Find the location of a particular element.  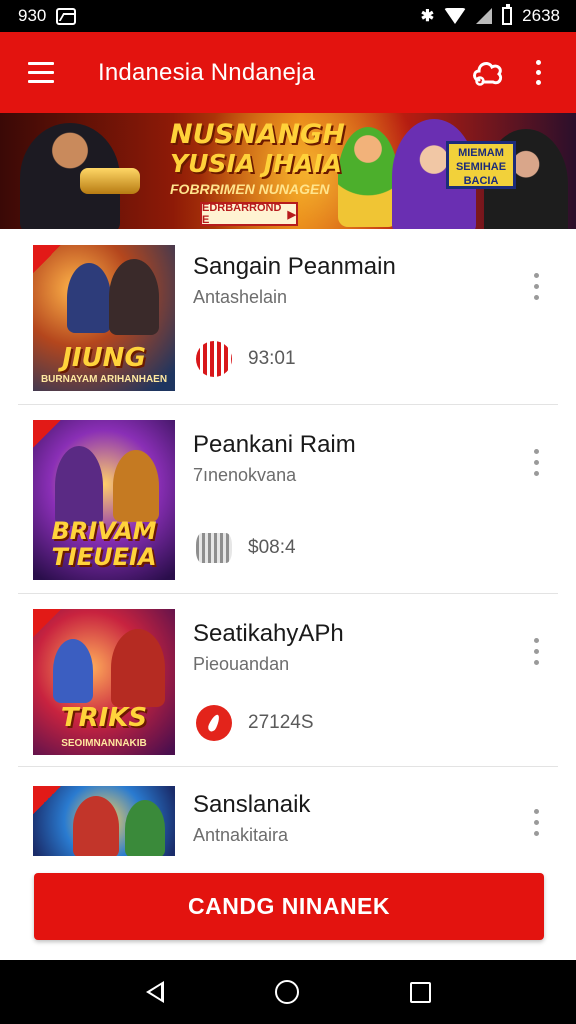

banner-cta-label: EDRBARROND E is located at coordinates (242, 214).